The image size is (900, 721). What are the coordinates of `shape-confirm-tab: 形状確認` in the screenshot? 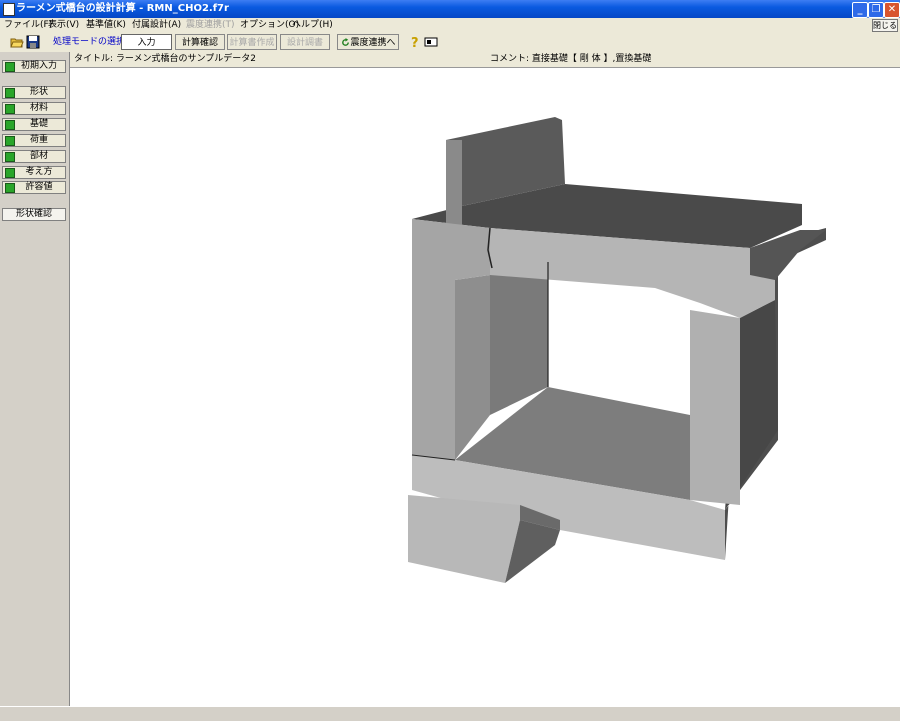 It's located at (34, 214).